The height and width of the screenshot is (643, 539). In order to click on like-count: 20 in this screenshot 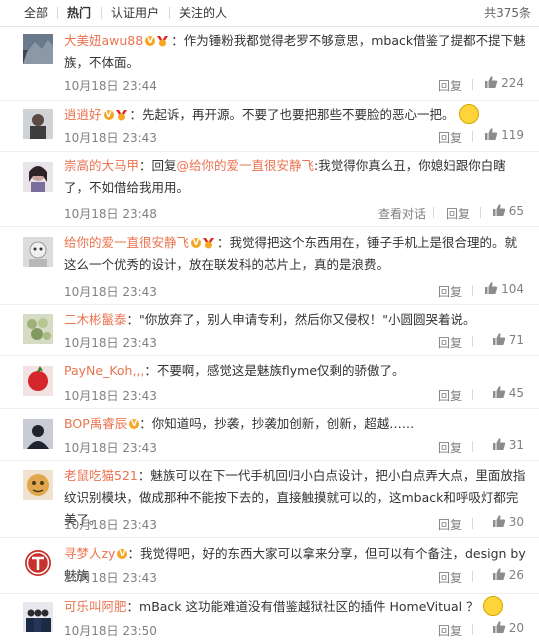, I will do `click(516, 628)`.